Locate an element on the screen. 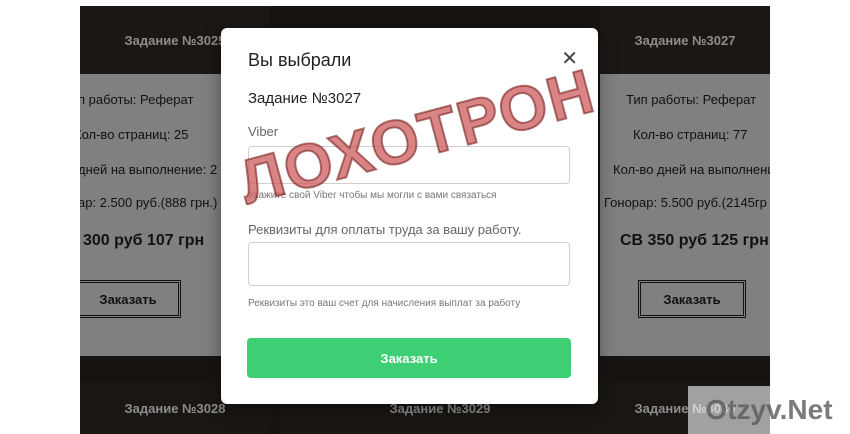 The image size is (850, 434). selected-task-title: Задание №3027 is located at coordinates (305, 98).